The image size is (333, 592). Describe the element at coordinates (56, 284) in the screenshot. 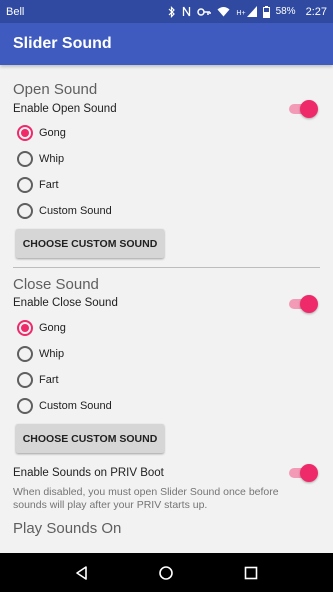

I see `close-sound-section-title: Close Sound` at that location.